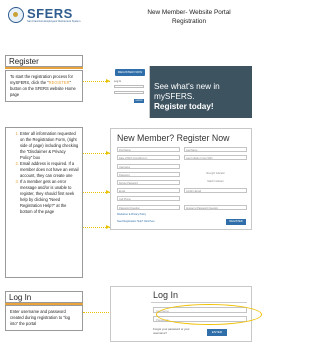 Image resolution: width=320 pixels, height=344 pixels. I want to click on mini-label: Log In, so click(118, 81).